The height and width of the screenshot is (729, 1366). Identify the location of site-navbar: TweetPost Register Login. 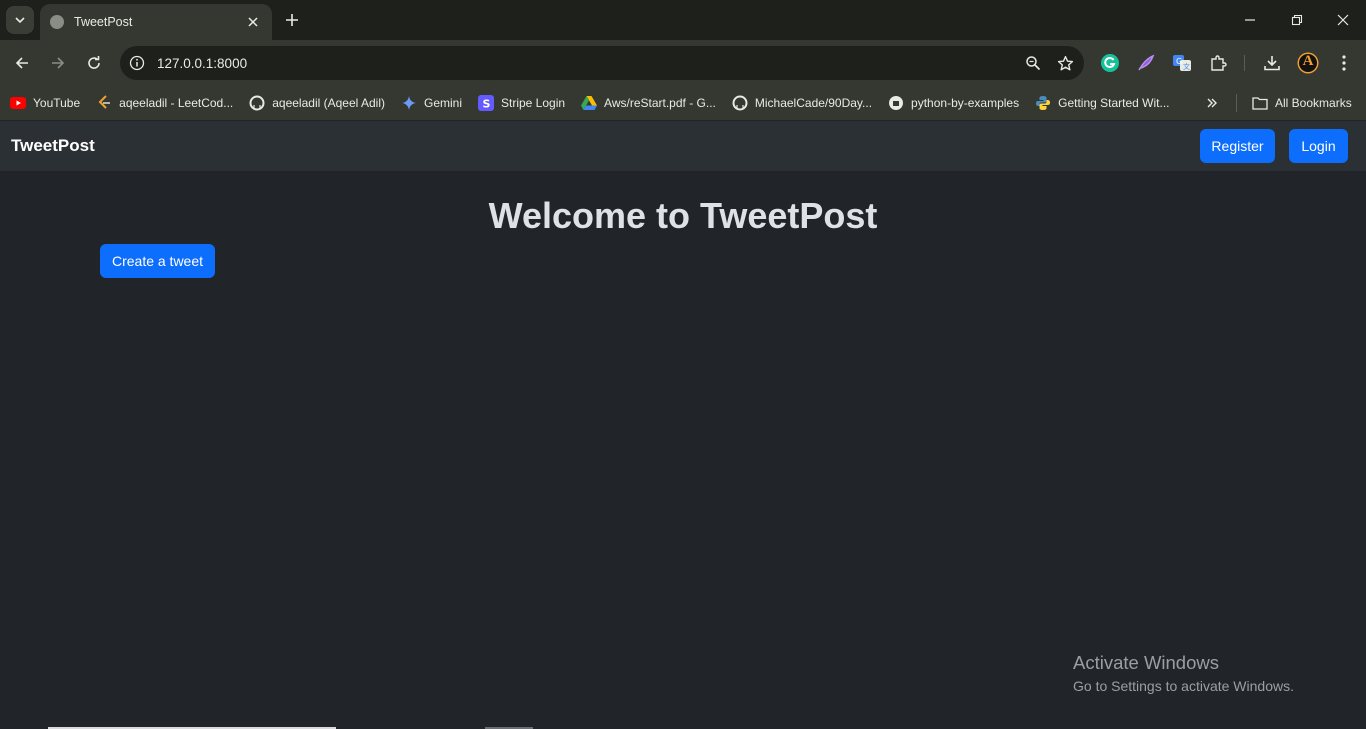
(683, 146).